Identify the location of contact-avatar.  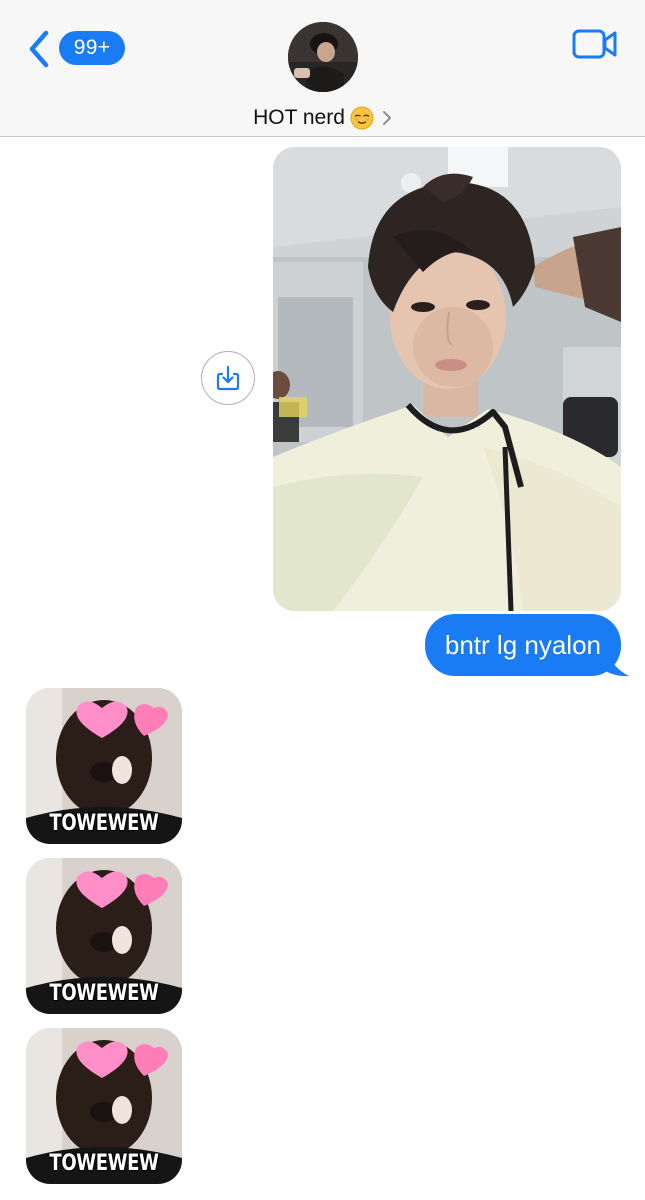
(323, 57).